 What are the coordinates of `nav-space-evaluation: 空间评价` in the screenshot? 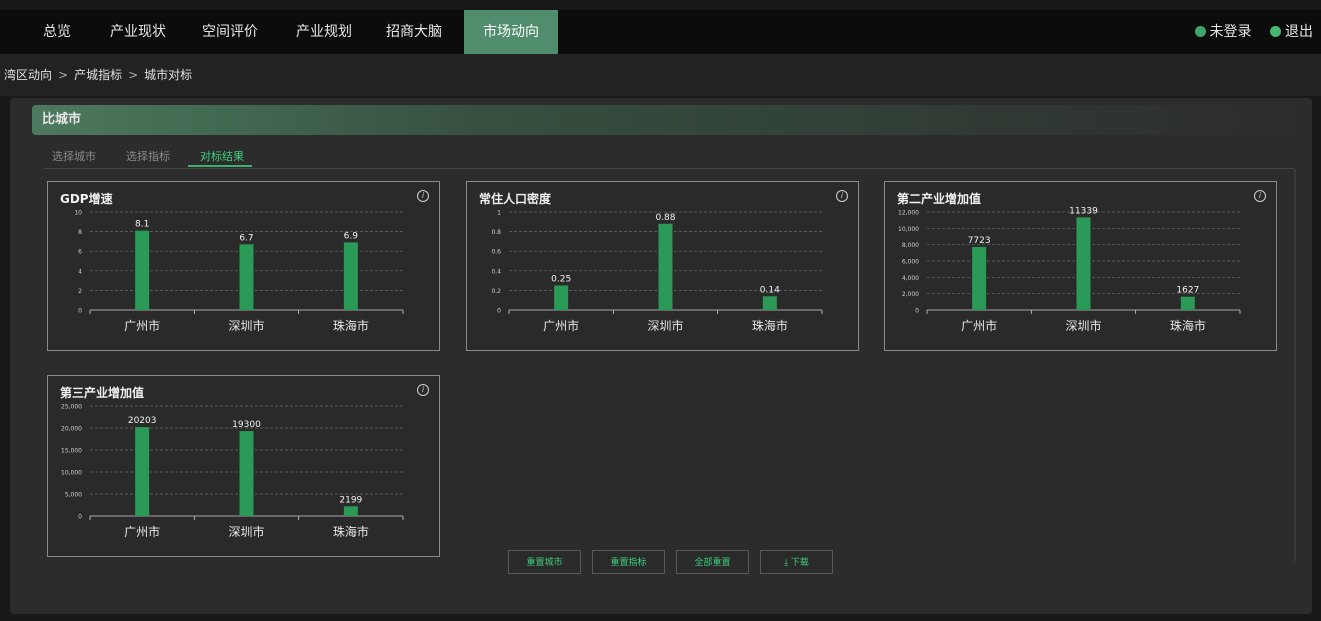 It's located at (230, 32).